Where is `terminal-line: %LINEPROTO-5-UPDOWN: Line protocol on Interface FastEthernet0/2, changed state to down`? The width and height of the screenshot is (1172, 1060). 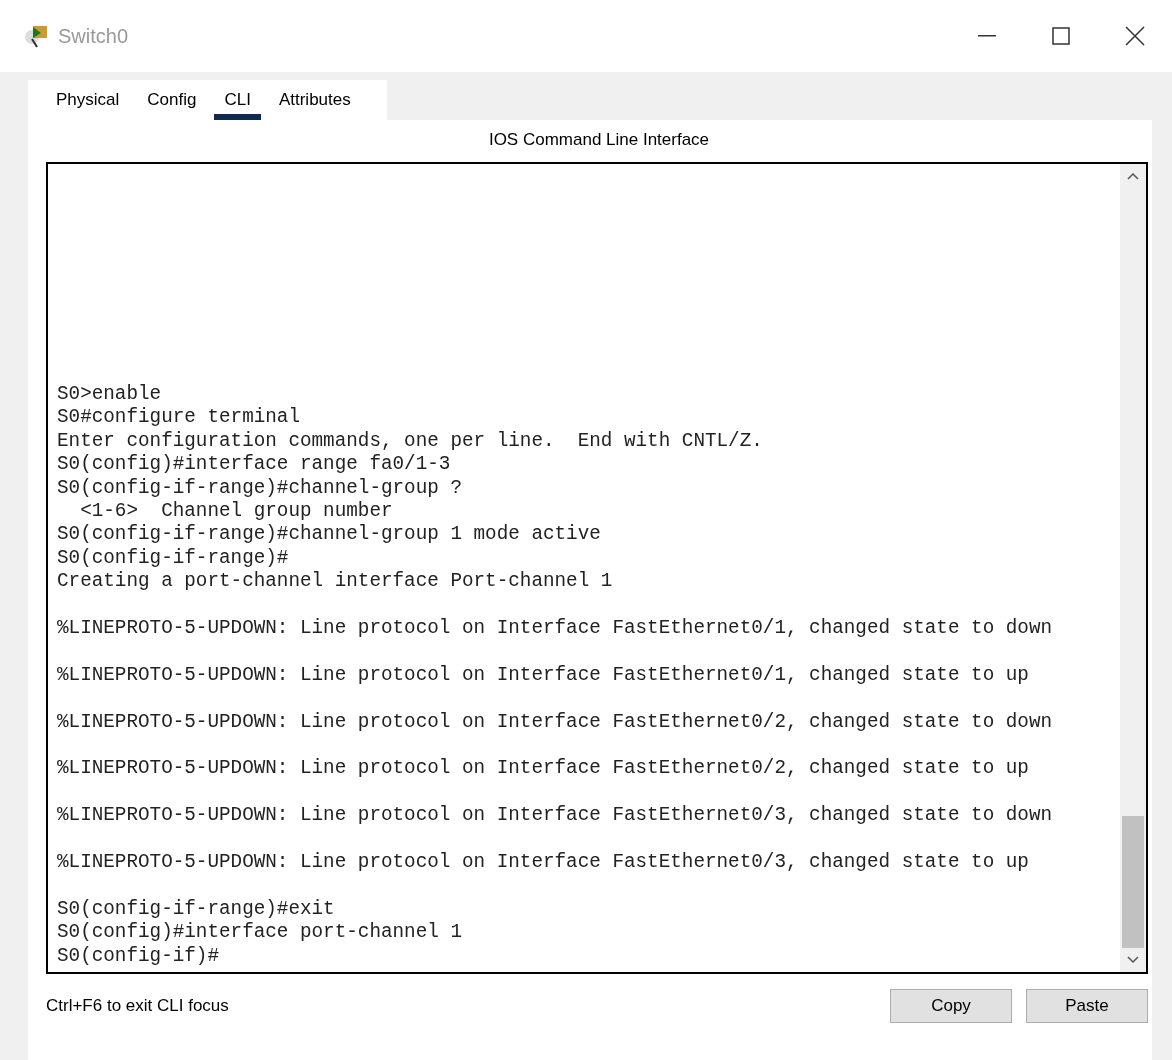 terminal-line: %LINEPROTO-5-UPDOWN: Line protocol on Interface FastEthernet0/2, changed state to down is located at coordinates (555, 721).